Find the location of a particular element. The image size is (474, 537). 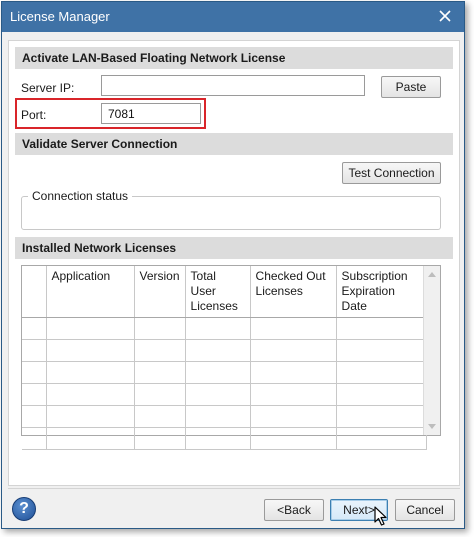

connection-status-group: Connection status is located at coordinates (231, 209).